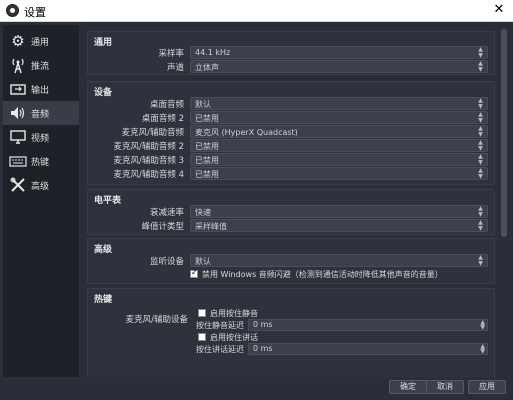  I want to click on sample-rate-value: 44.1 kHz, so click(213, 52).